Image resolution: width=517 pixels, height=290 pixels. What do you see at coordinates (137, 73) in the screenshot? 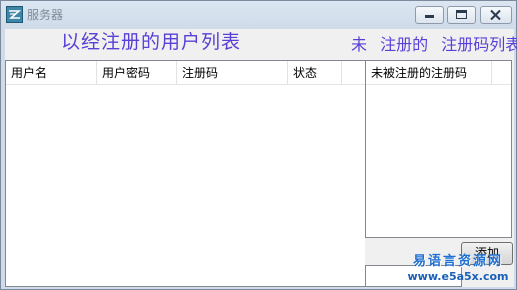
I see `column-header-password: 用户密码` at bounding box center [137, 73].